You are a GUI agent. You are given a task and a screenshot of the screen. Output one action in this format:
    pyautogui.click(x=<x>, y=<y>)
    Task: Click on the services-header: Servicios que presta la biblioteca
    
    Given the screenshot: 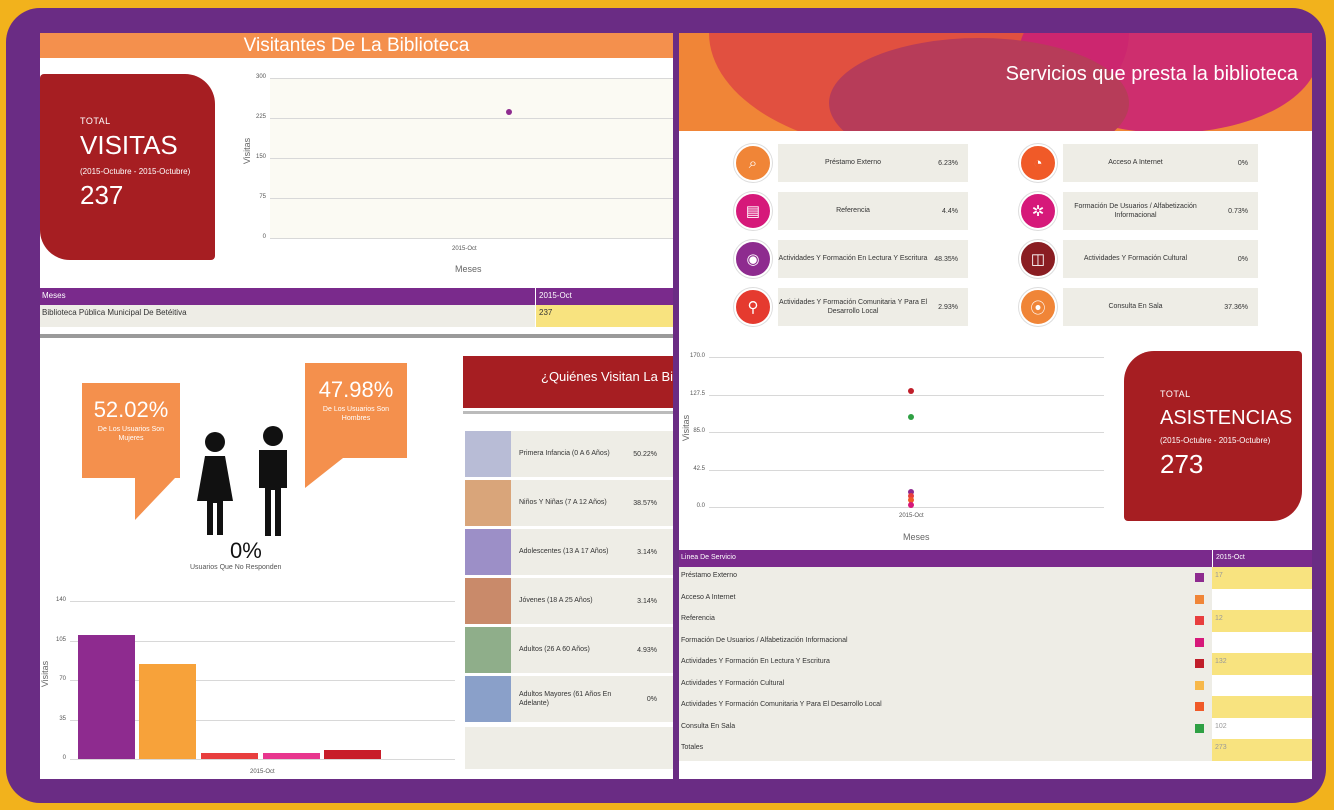 What is the action you would take?
    pyautogui.click(x=995, y=82)
    